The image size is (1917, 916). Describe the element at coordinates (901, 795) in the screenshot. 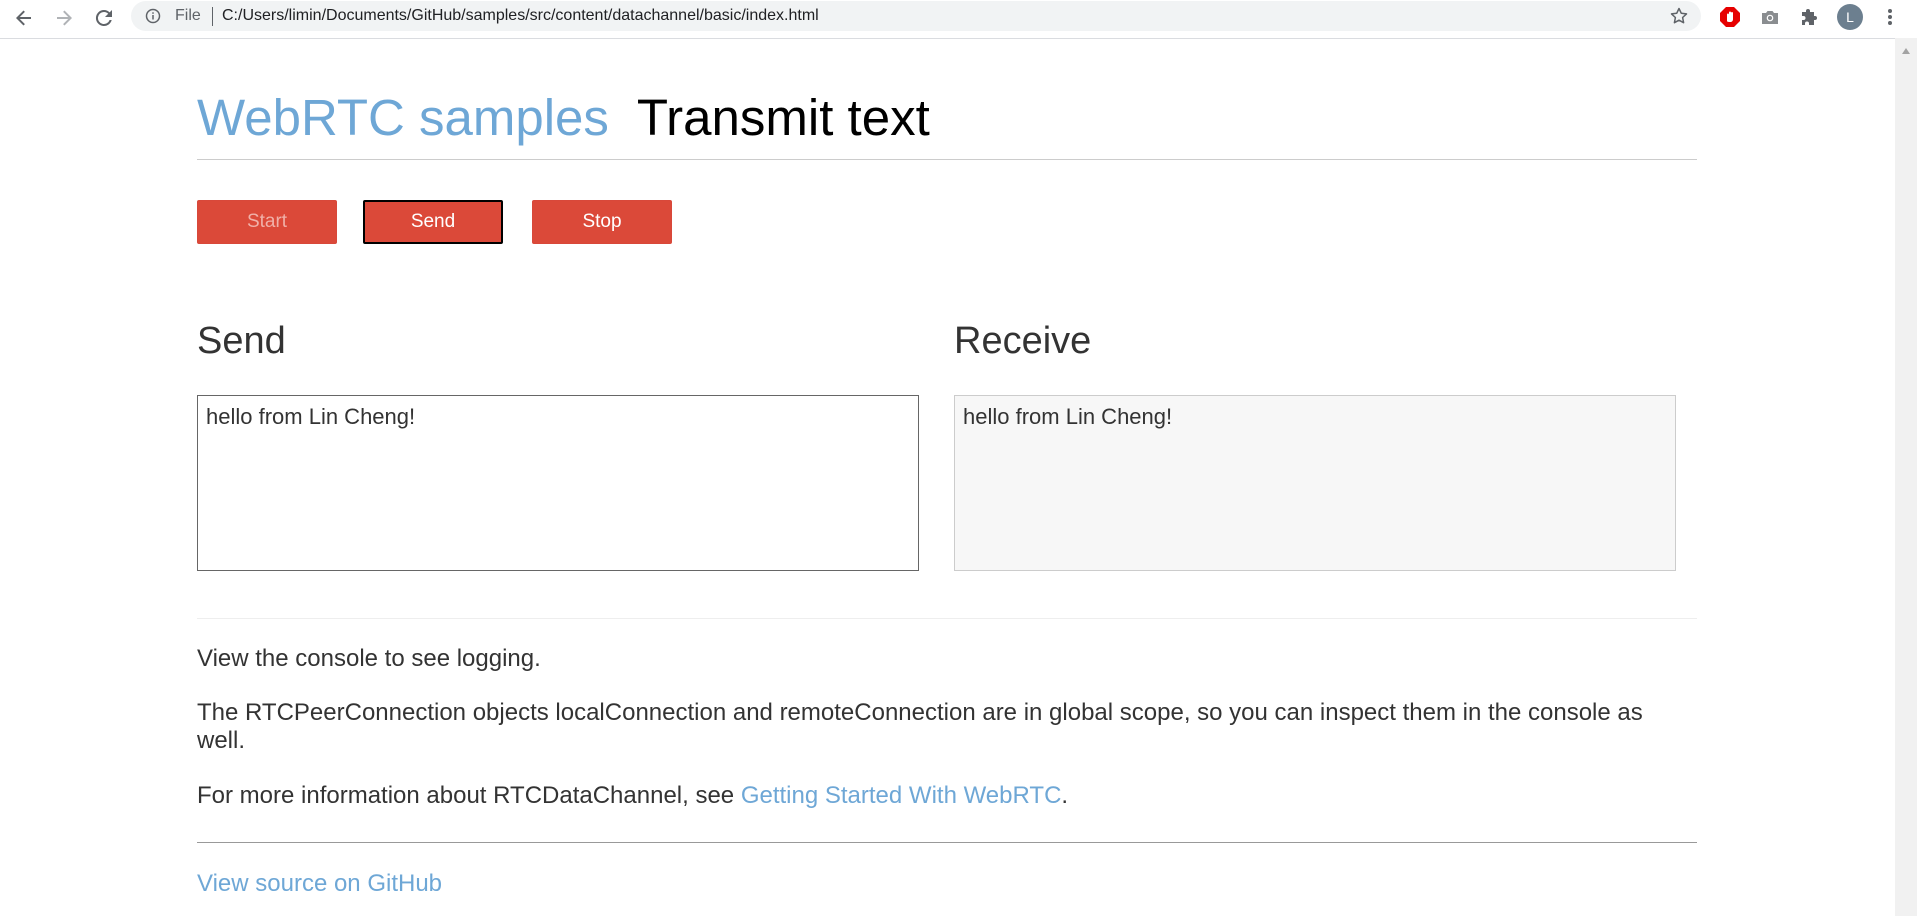

I see `getting-started-link: Getting Started With WebRTC` at that location.